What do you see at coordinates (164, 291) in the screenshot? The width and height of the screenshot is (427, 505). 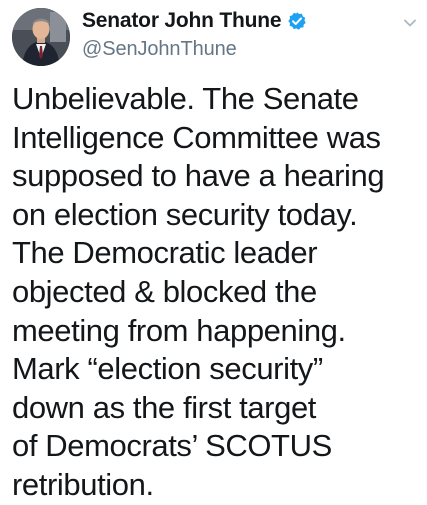 I see `tweet-line: objected & blocked the` at bounding box center [164, 291].